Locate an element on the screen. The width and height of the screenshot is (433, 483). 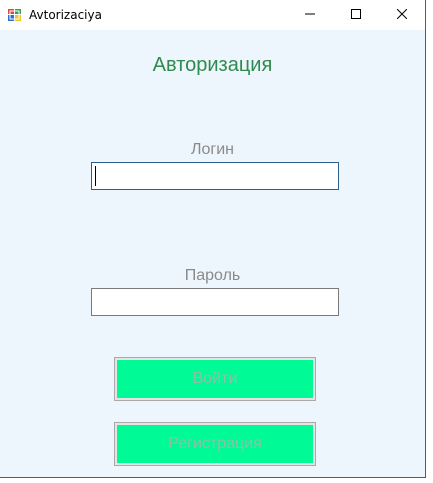
maximize-icon is located at coordinates (356, 15).